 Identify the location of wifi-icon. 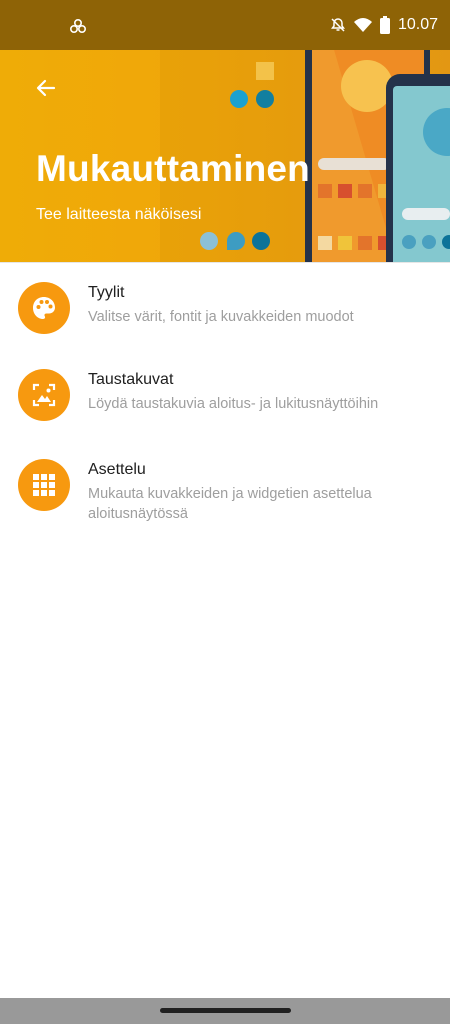
(362, 25).